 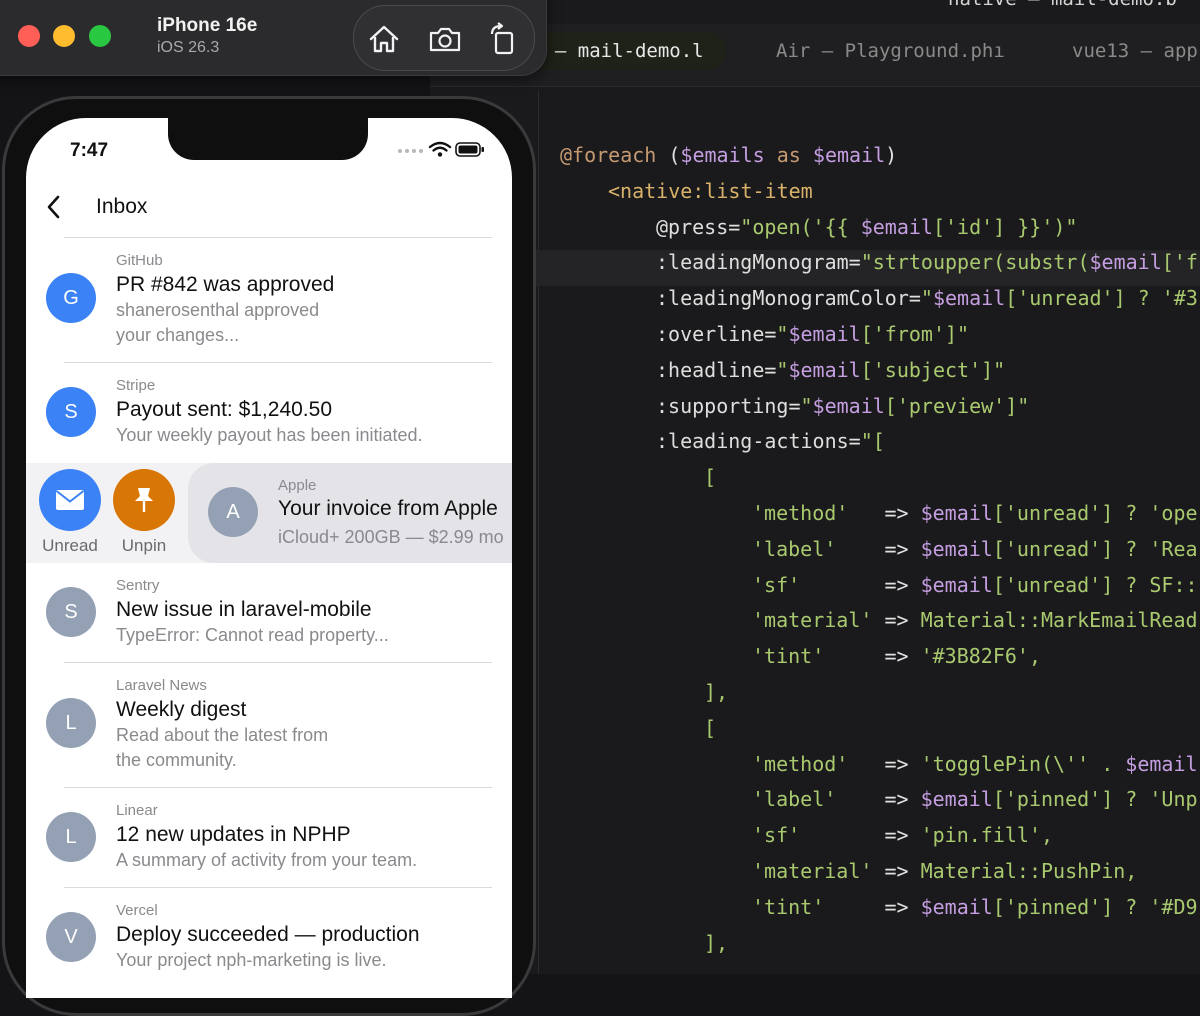 What do you see at coordinates (975, 906) in the screenshot?
I see `code-line: 'tint' => $email['pinned'] ? '#D9` at bounding box center [975, 906].